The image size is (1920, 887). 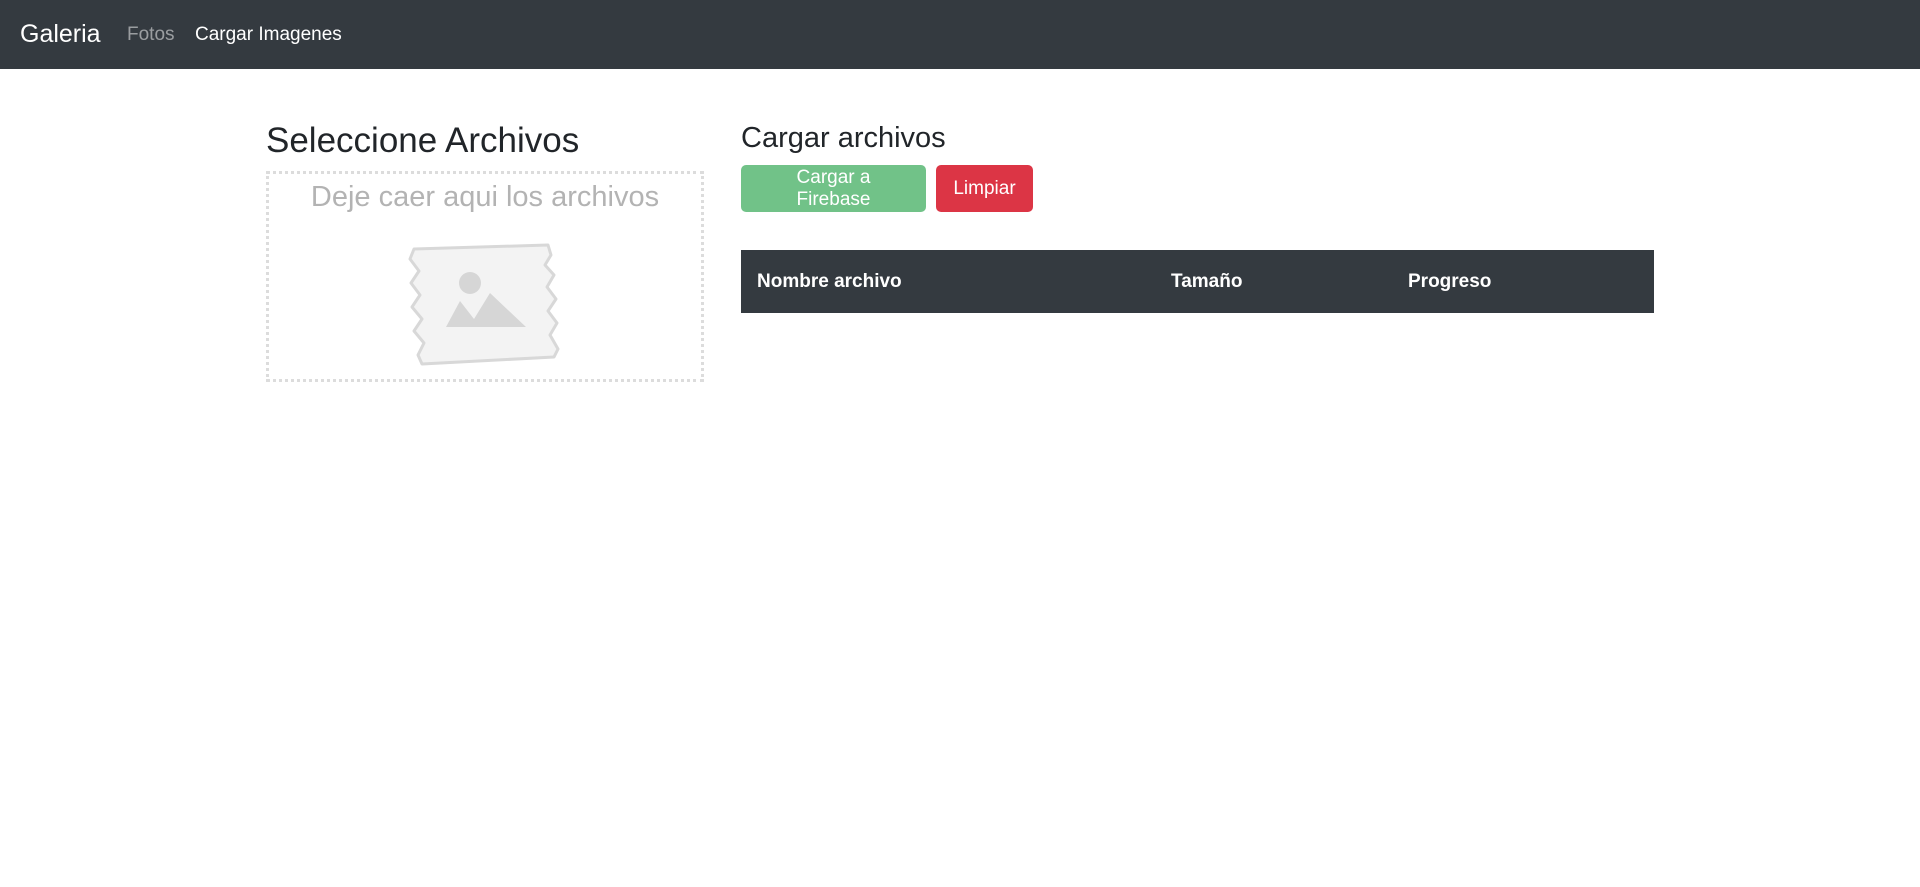 What do you see at coordinates (960, 34) in the screenshot?
I see `top-navbar: Galeria Fotos Cargar Imagenes` at bounding box center [960, 34].